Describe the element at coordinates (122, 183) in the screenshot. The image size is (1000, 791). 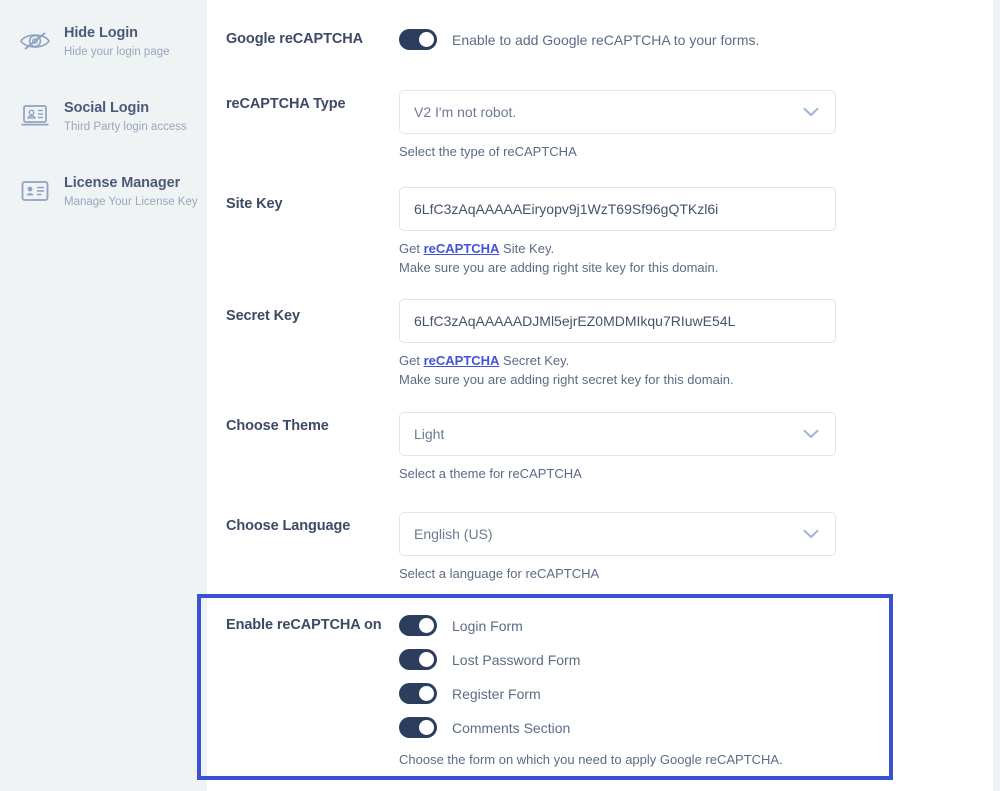
I see `sidebar-item-title: License Manager` at that location.